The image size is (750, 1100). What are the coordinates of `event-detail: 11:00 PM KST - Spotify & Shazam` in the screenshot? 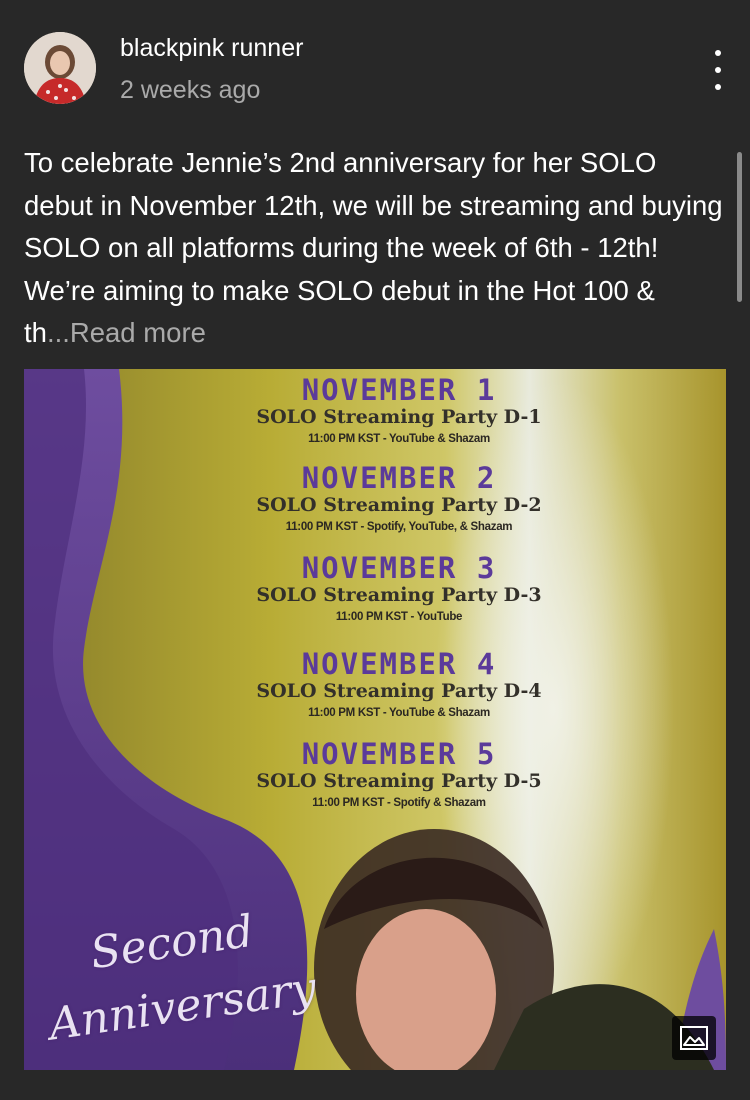 It's located at (399, 803).